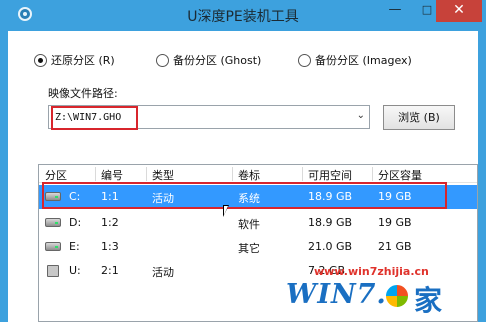 The image size is (486, 322). I want to click on mouse-cursor-icon, so click(226, 211).